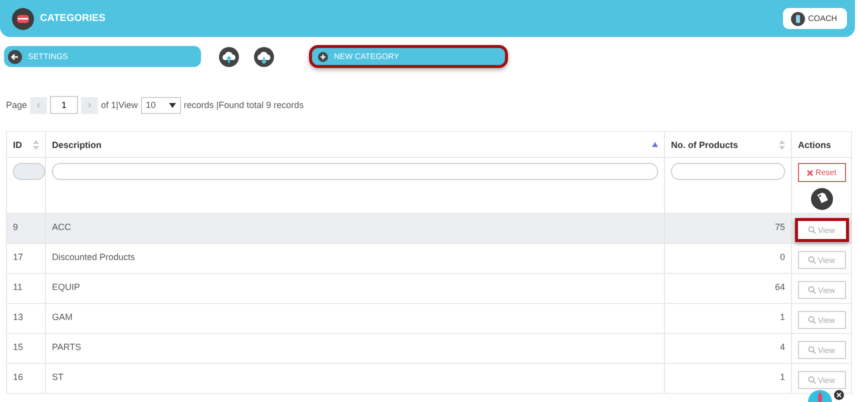 The height and width of the screenshot is (402, 859). What do you see at coordinates (355, 144) in the screenshot?
I see `column-header: Description` at bounding box center [355, 144].